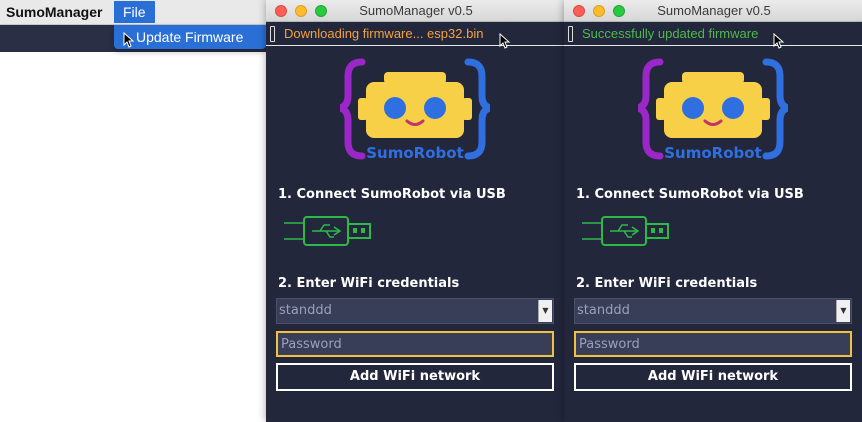  I want to click on status-bar: Downloading firmware... esp32.bin, so click(416, 34).